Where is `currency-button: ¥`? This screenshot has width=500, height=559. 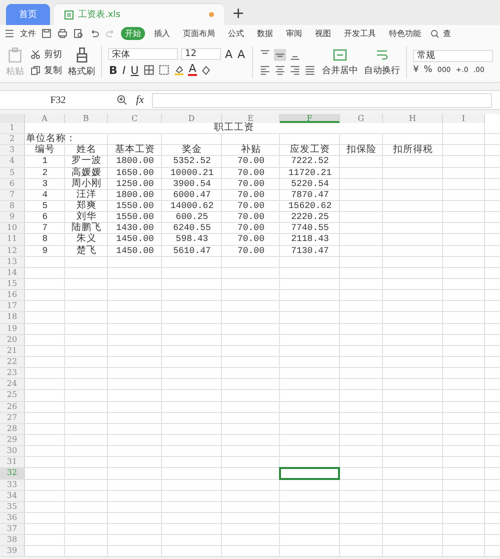
currency-button: ¥ is located at coordinates (416, 69).